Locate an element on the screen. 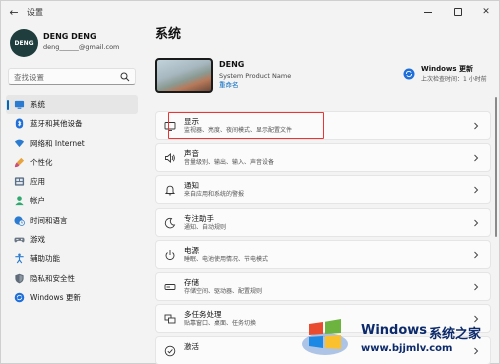 The width and height of the screenshot is (500, 364). moon-icon is located at coordinates (170, 222).